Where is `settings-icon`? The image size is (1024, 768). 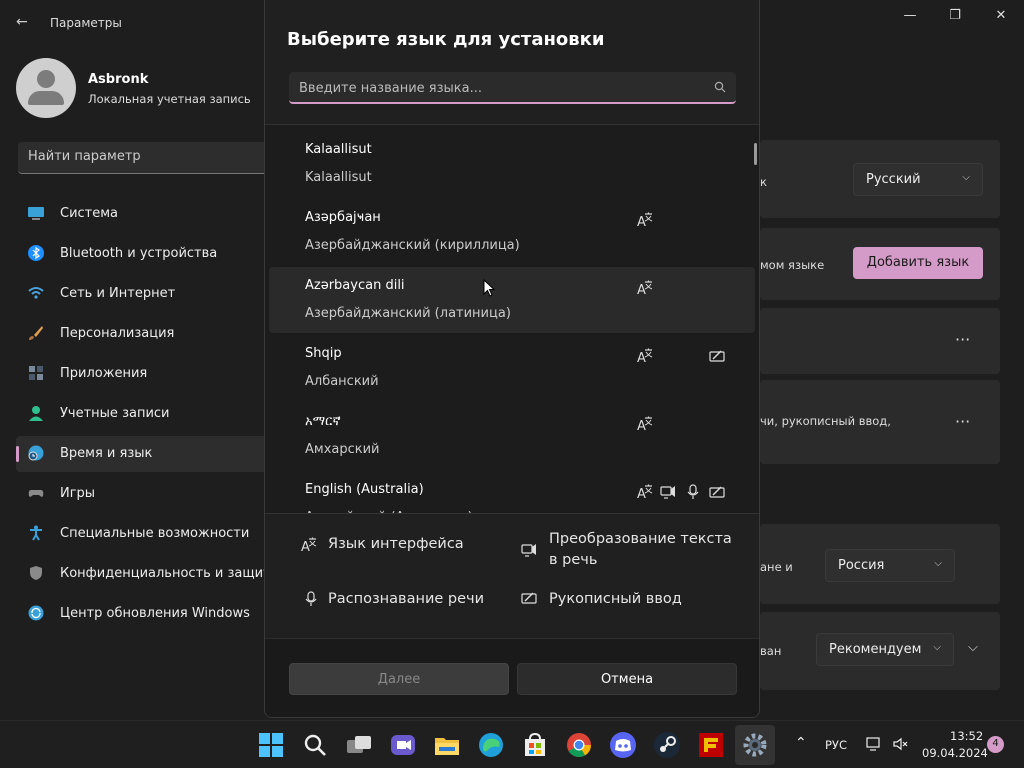
settings-icon is located at coordinates (755, 745).